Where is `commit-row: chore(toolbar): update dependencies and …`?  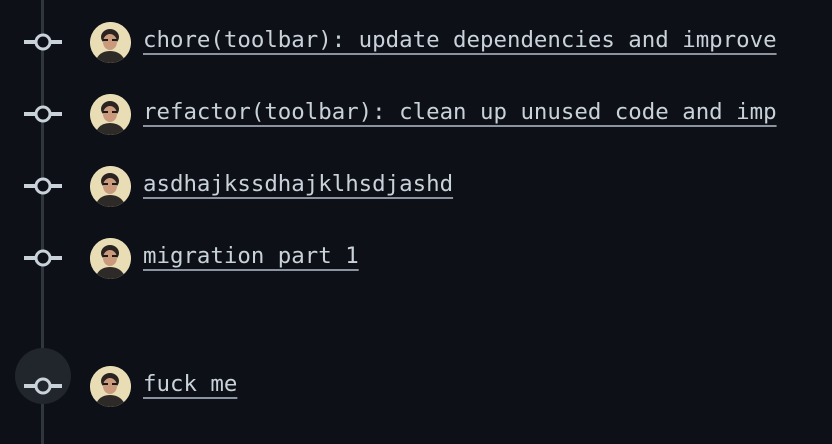 commit-row: chore(toolbar): update dependencies and … is located at coordinates (416, 42).